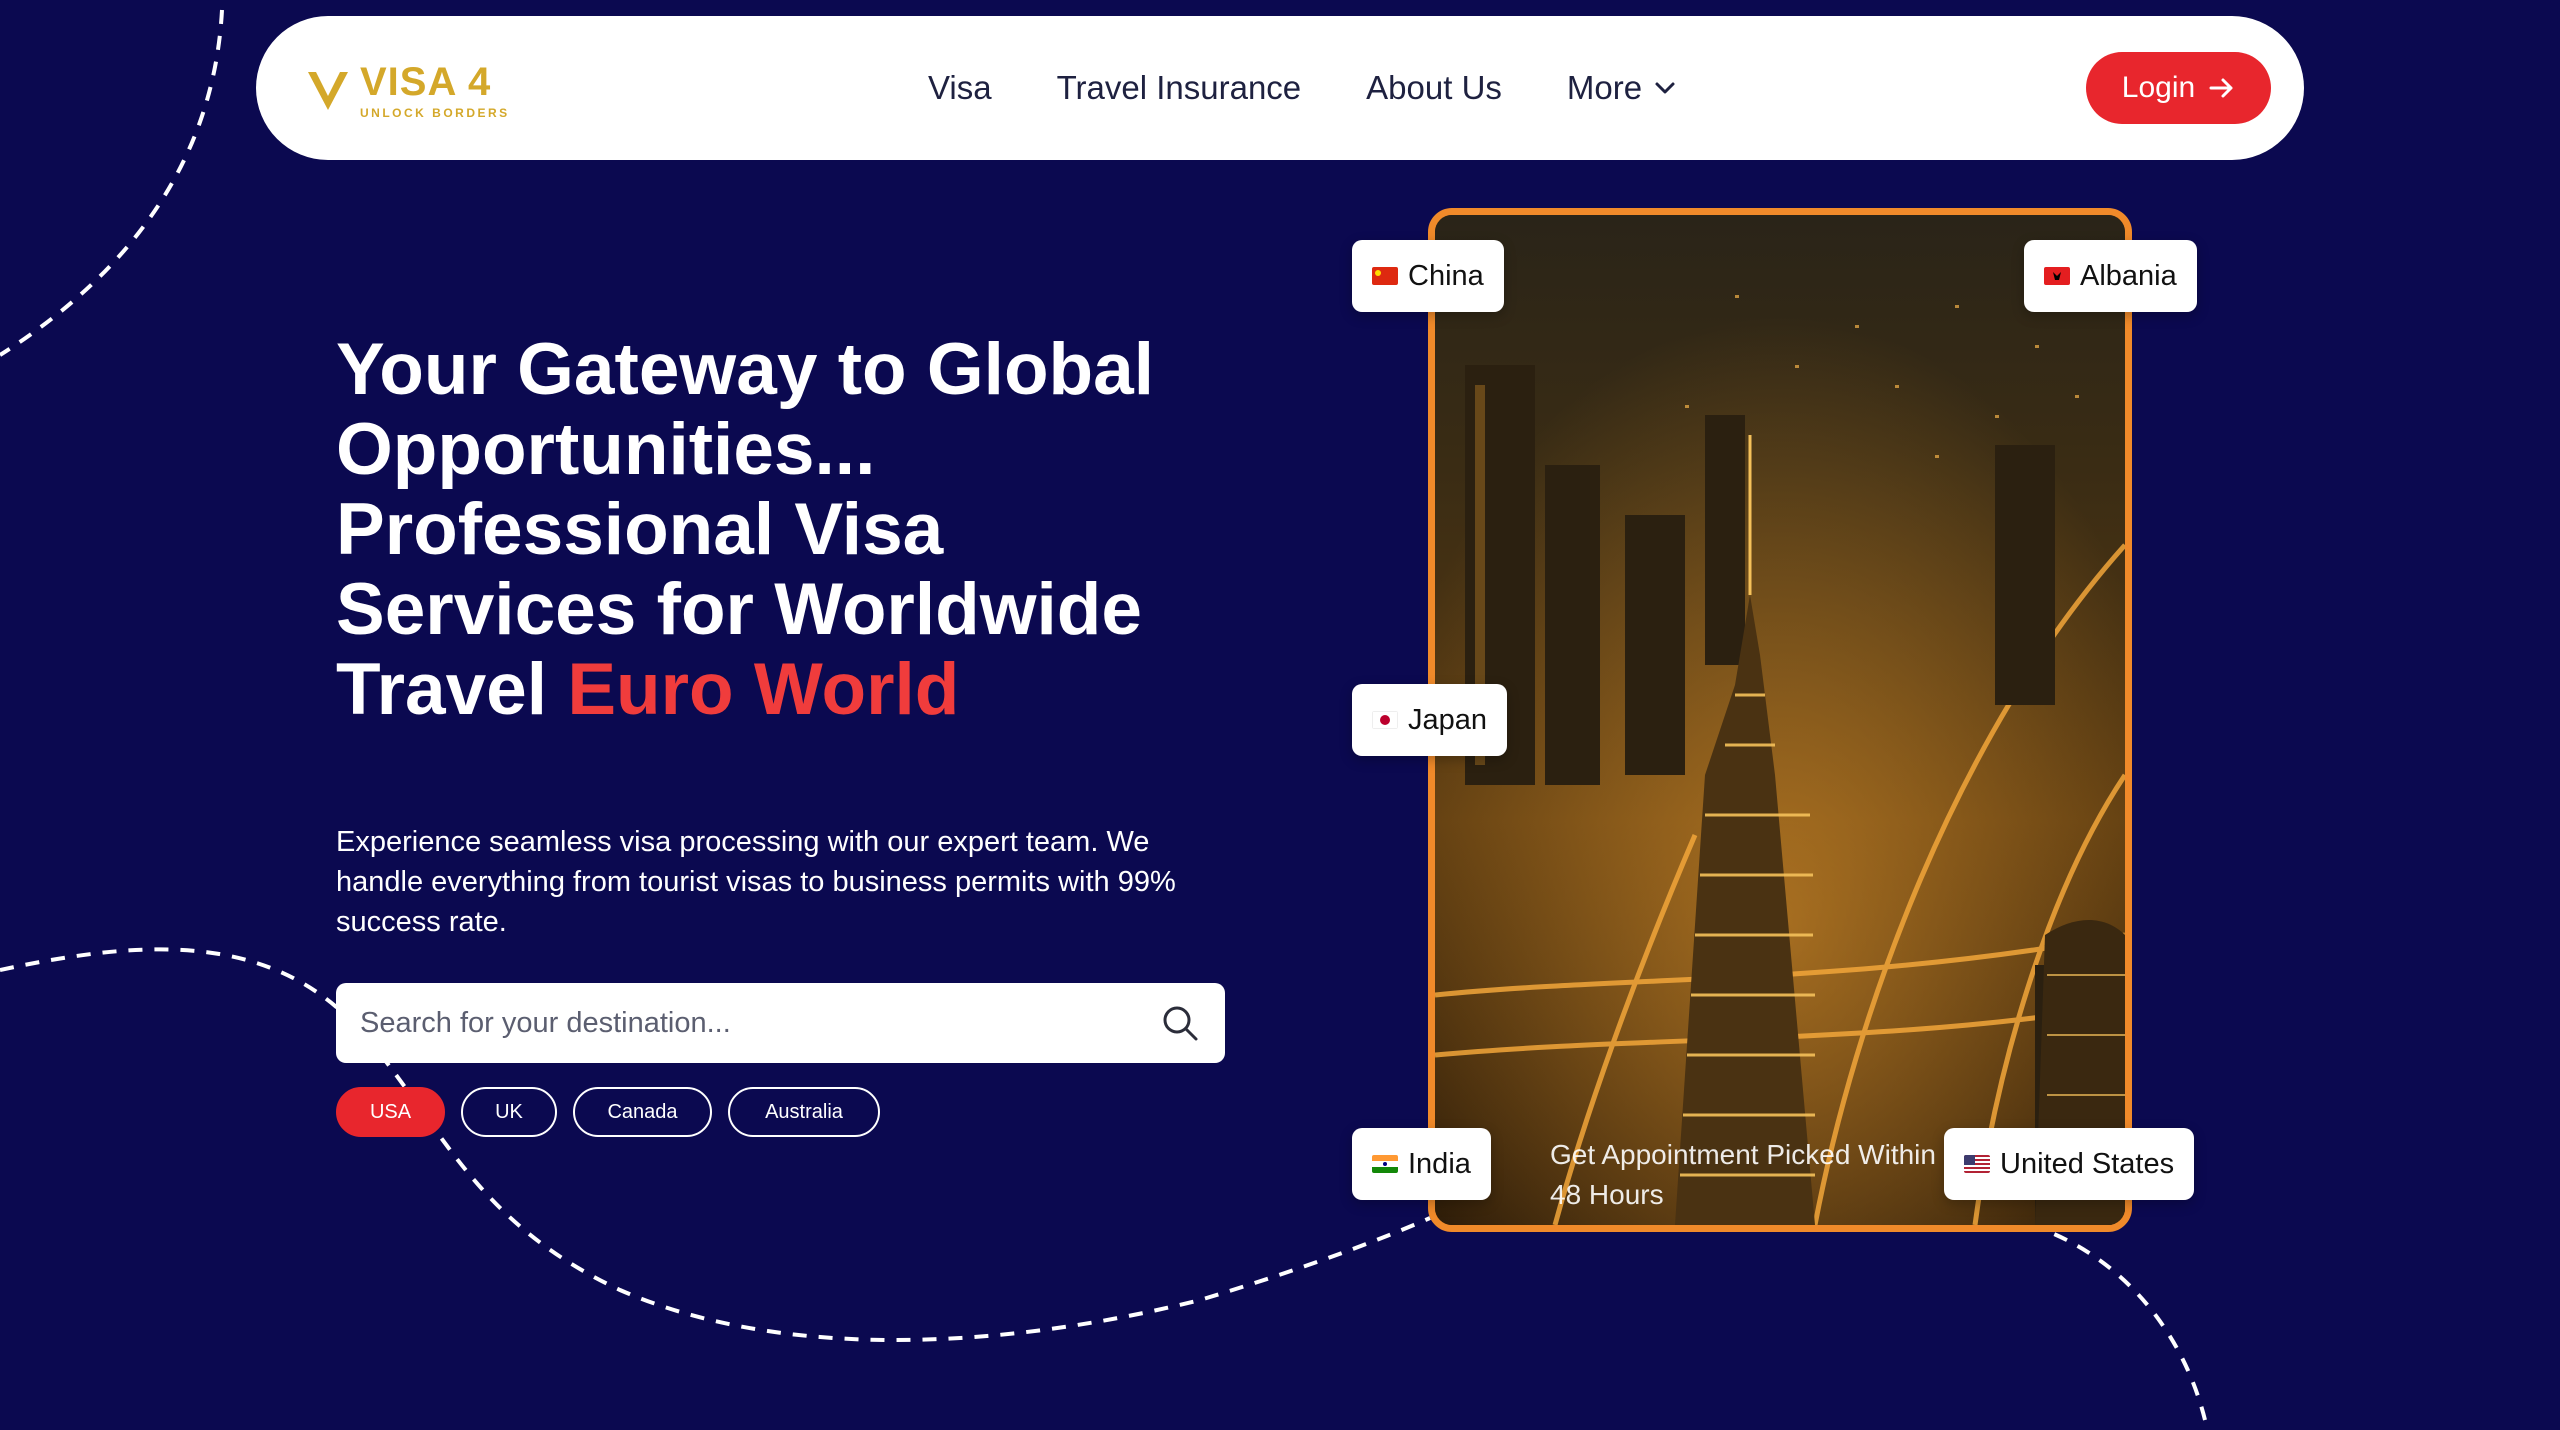 The width and height of the screenshot is (2560, 1430). I want to click on brand-tagline: UNLOCK BORDERS, so click(435, 113).